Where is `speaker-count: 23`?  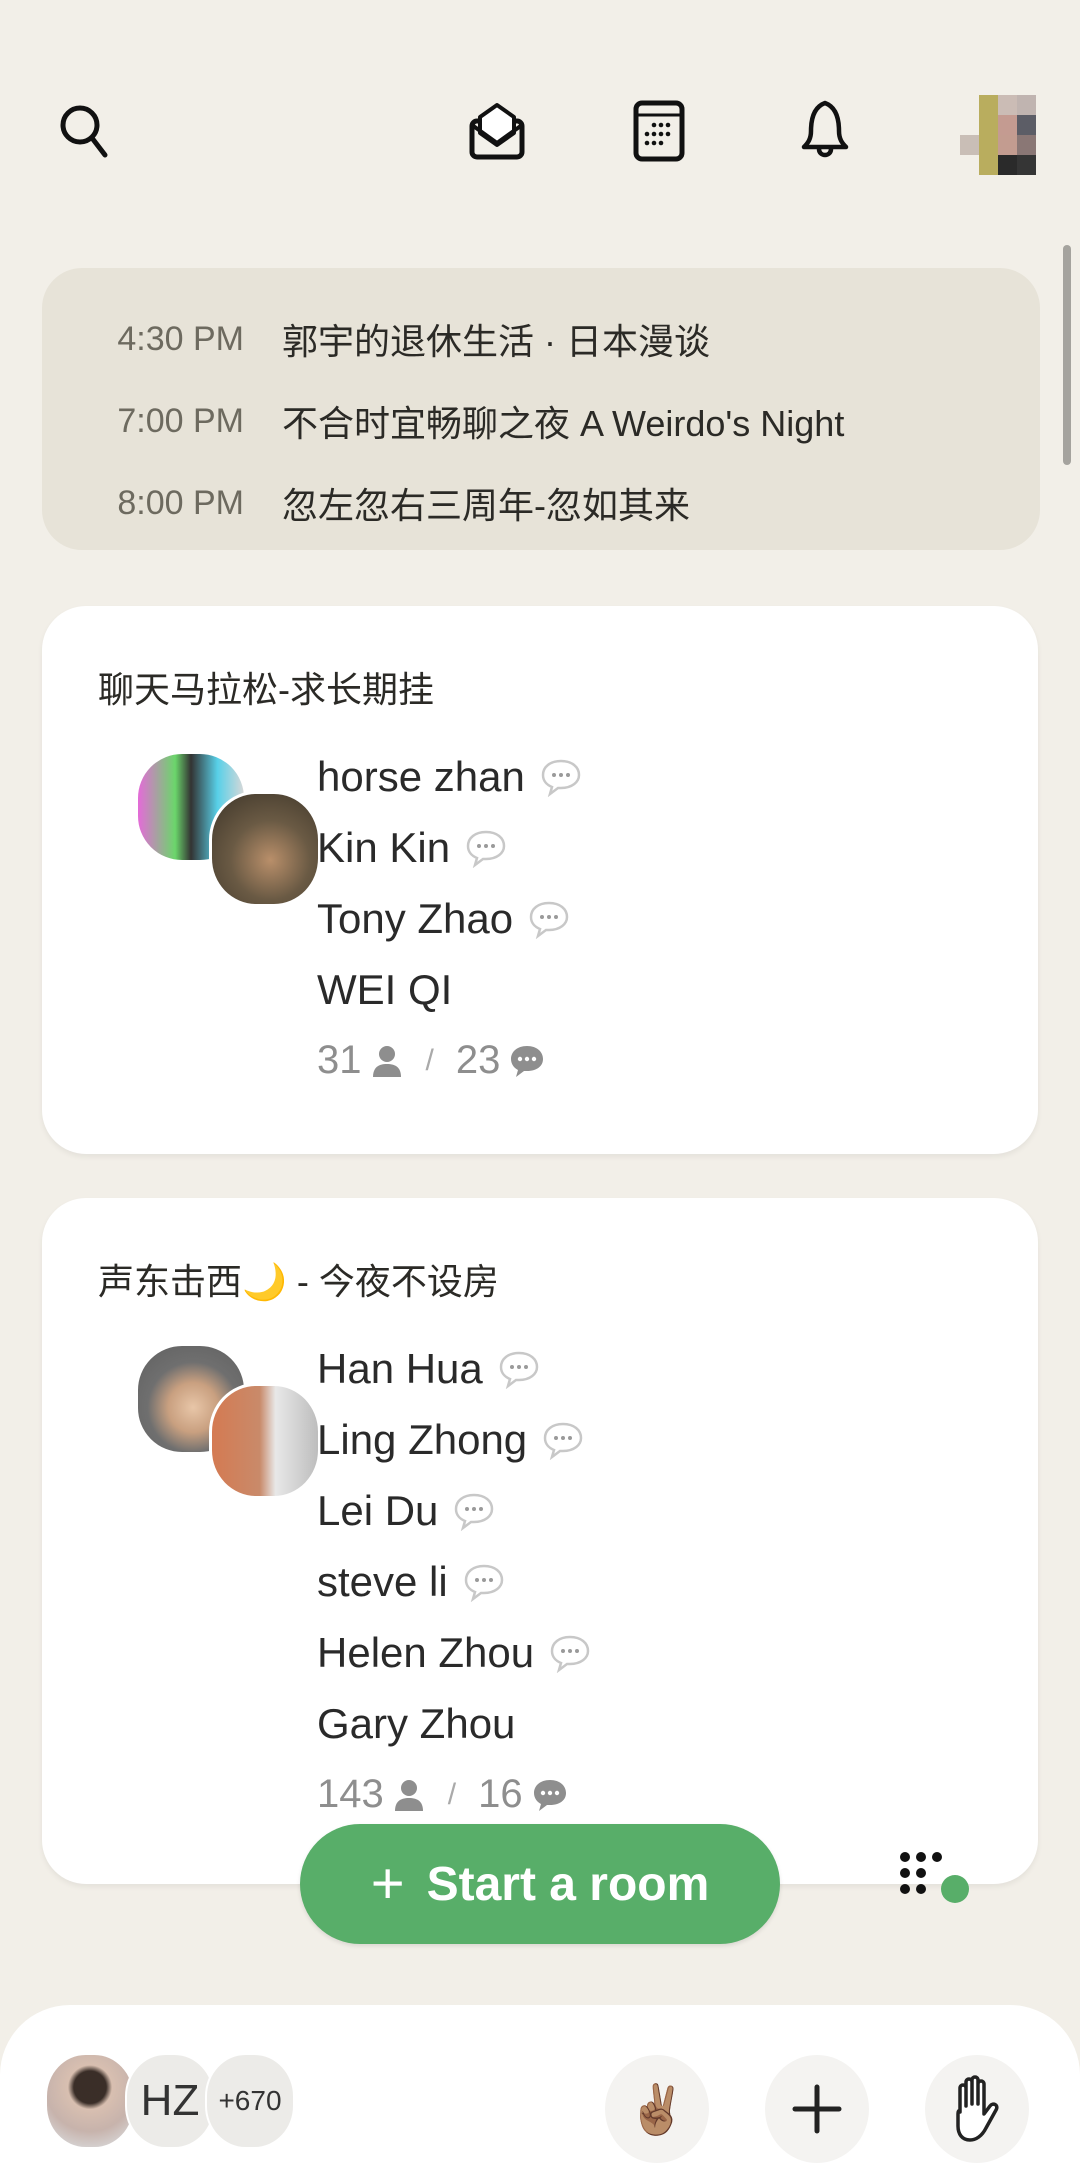 speaker-count: 23 is located at coordinates (478, 1060).